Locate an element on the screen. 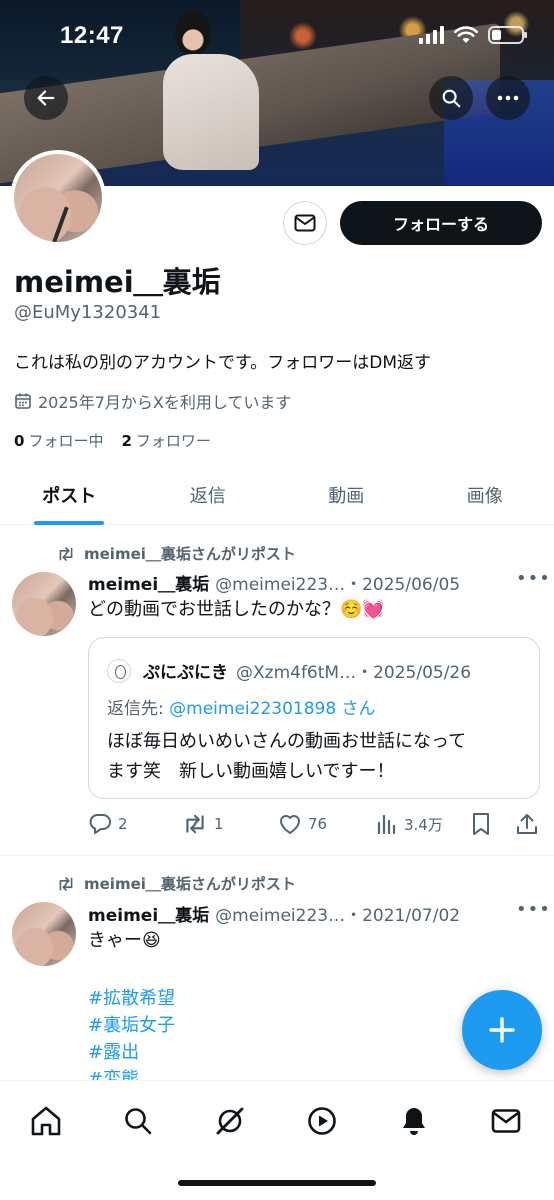 The image size is (554, 1200). post-header: meimei＿裏垢 @meimei223…・2025/06/05 is located at coordinates (274, 582).